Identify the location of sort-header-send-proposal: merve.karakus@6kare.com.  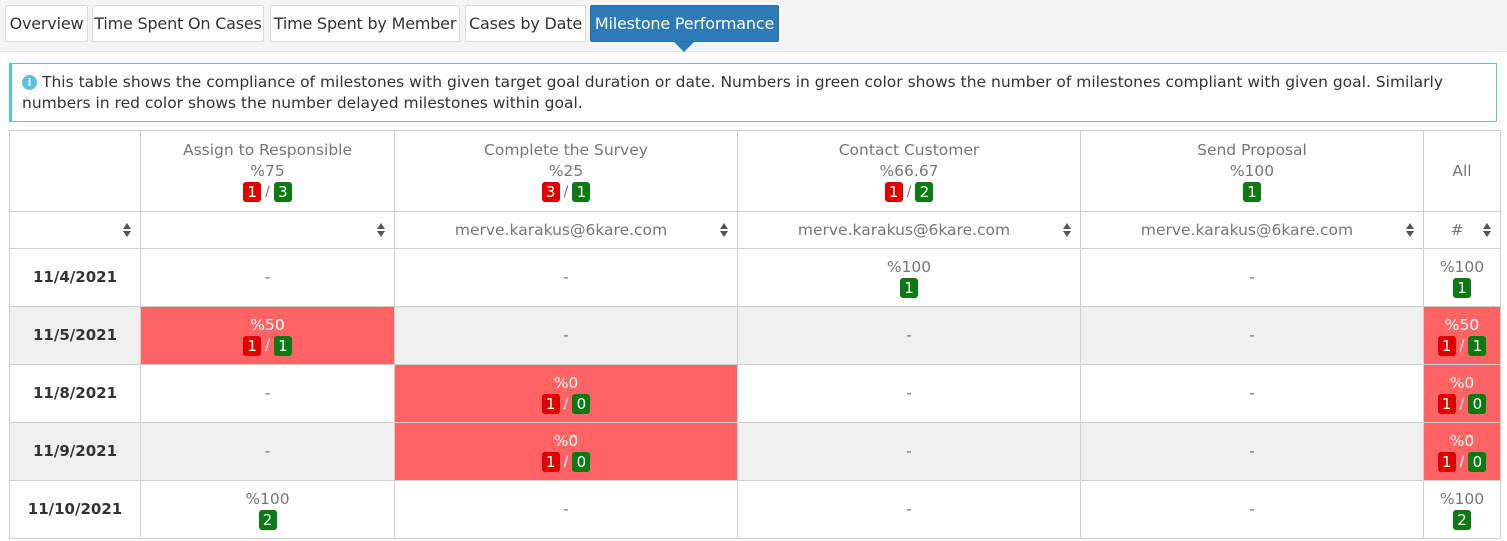
(1252, 230).